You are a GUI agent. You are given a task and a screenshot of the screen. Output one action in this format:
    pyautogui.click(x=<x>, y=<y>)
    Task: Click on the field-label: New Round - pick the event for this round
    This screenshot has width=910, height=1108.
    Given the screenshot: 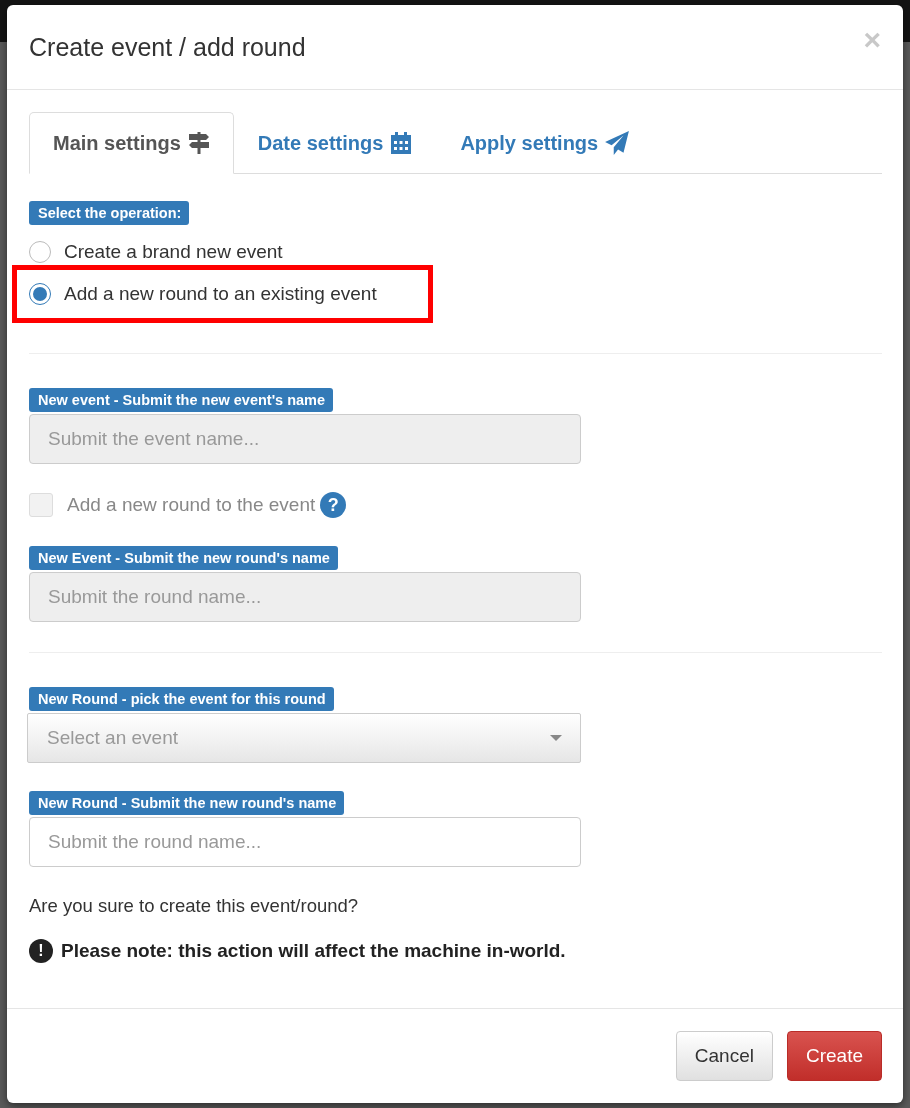 What is the action you would take?
    pyautogui.click(x=181, y=699)
    